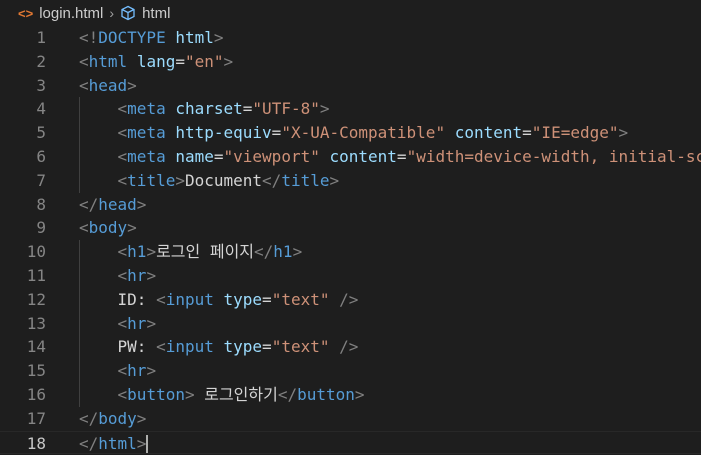 The width and height of the screenshot is (701, 455). What do you see at coordinates (26, 13) in the screenshot?
I see `html-file-icon: <>` at bounding box center [26, 13].